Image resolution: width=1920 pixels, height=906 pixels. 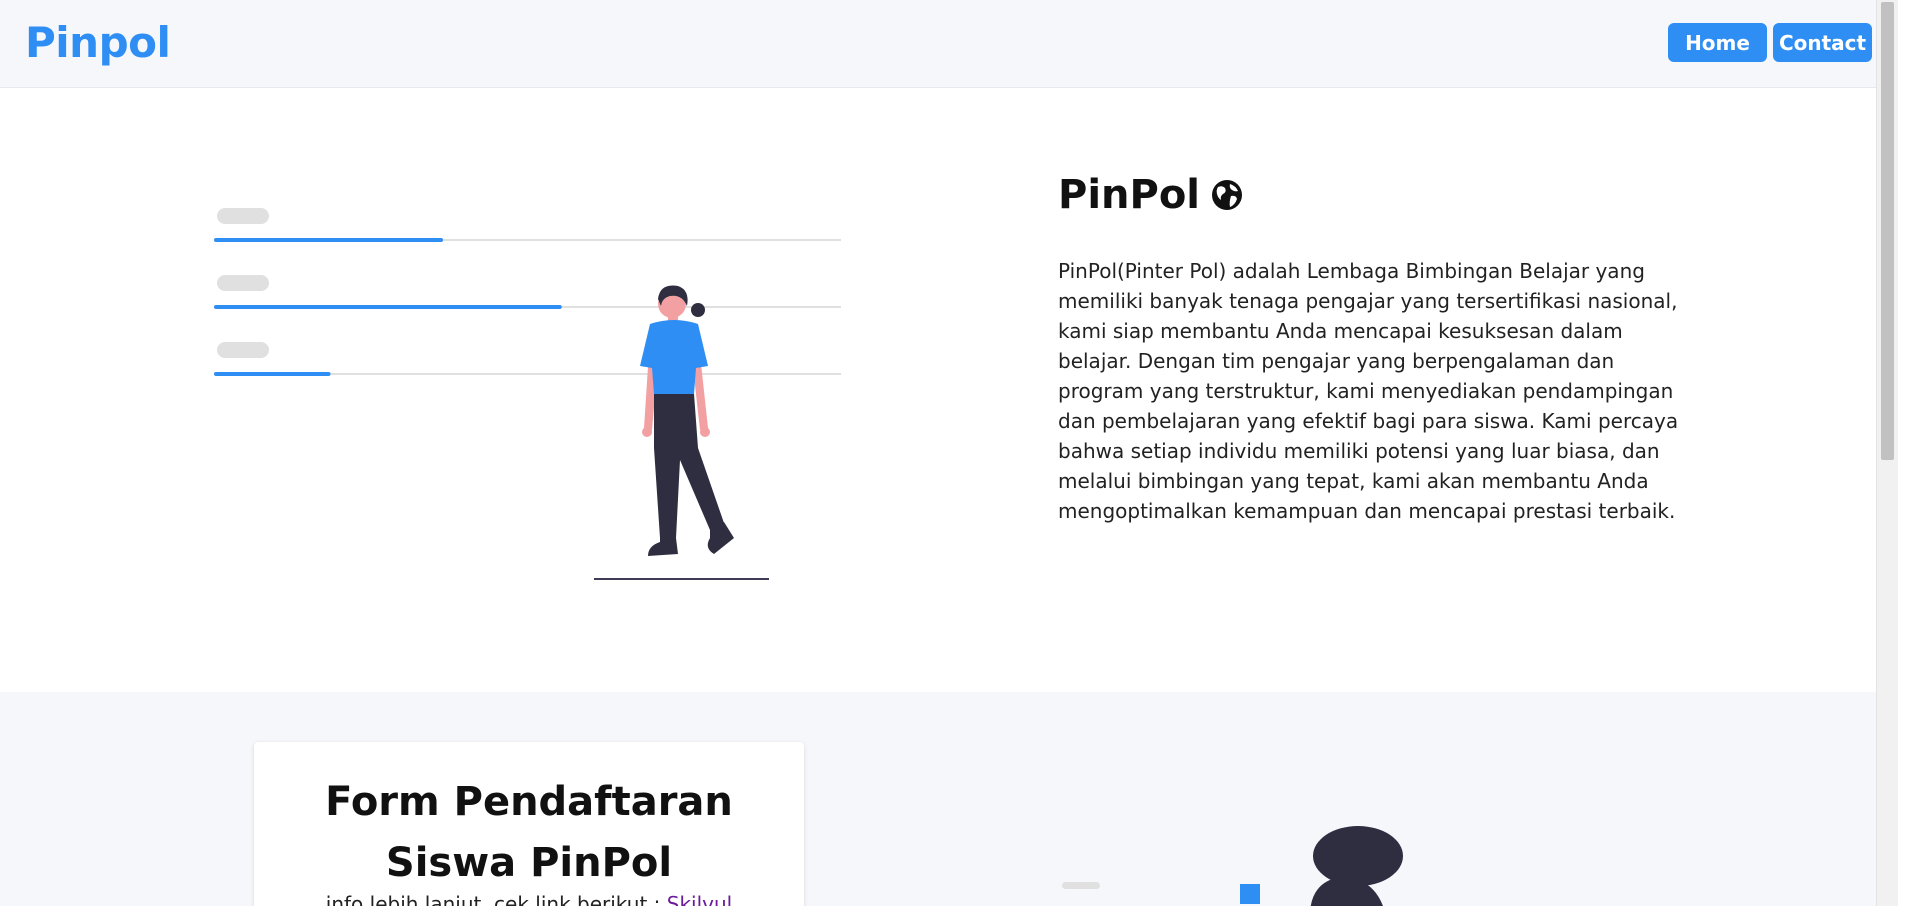 I want to click on nav-home-button: Home, so click(x=1717, y=42).